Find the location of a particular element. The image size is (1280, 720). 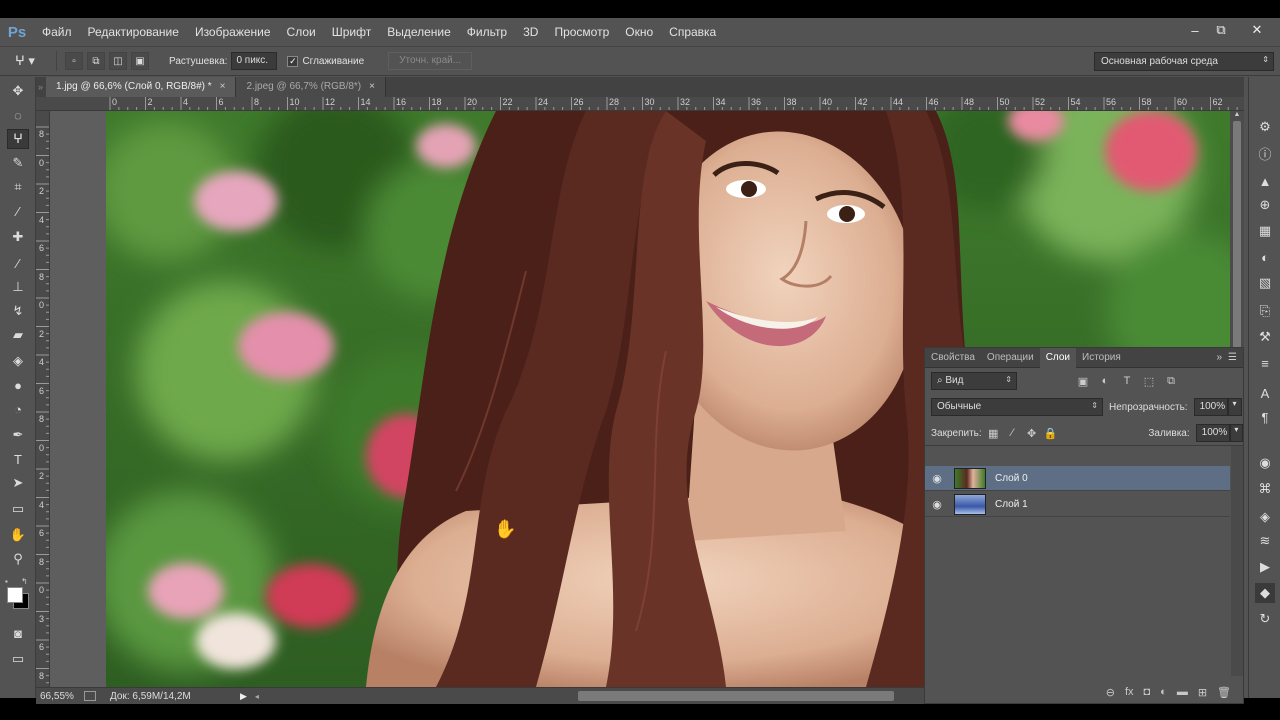

status-menu-arrow-icon: ▶ is located at coordinates (243, 696).